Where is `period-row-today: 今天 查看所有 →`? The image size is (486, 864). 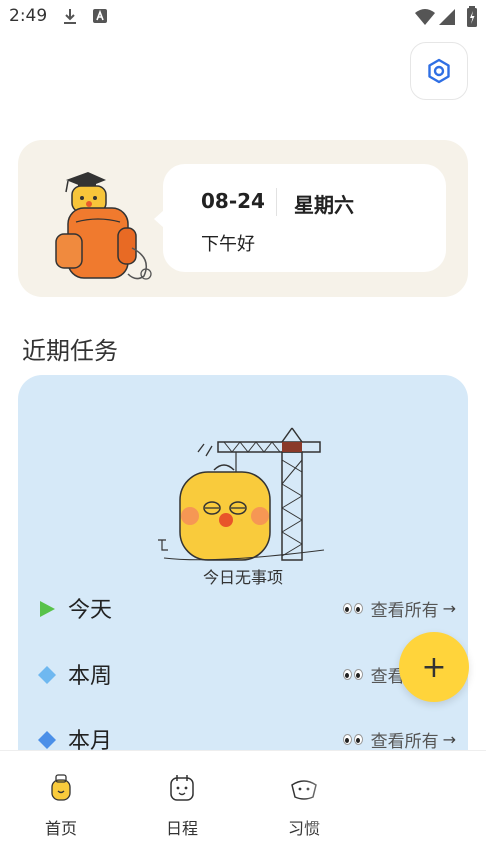 period-row-today: 今天 查看所有 → is located at coordinates (248, 609).